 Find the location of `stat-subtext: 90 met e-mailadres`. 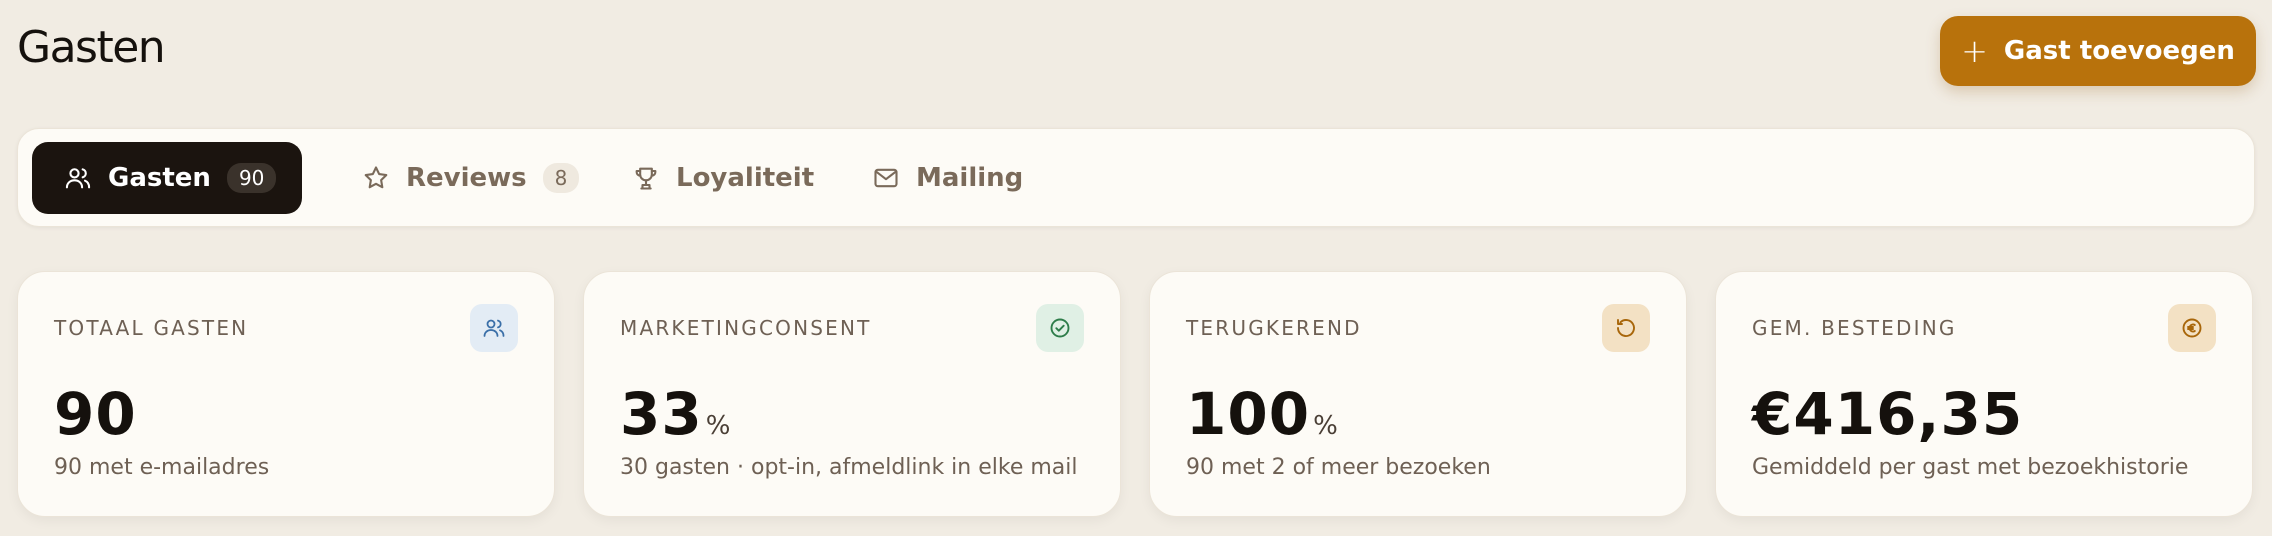

stat-subtext: 90 met e-mailadres is located at coordinates (162, 467).